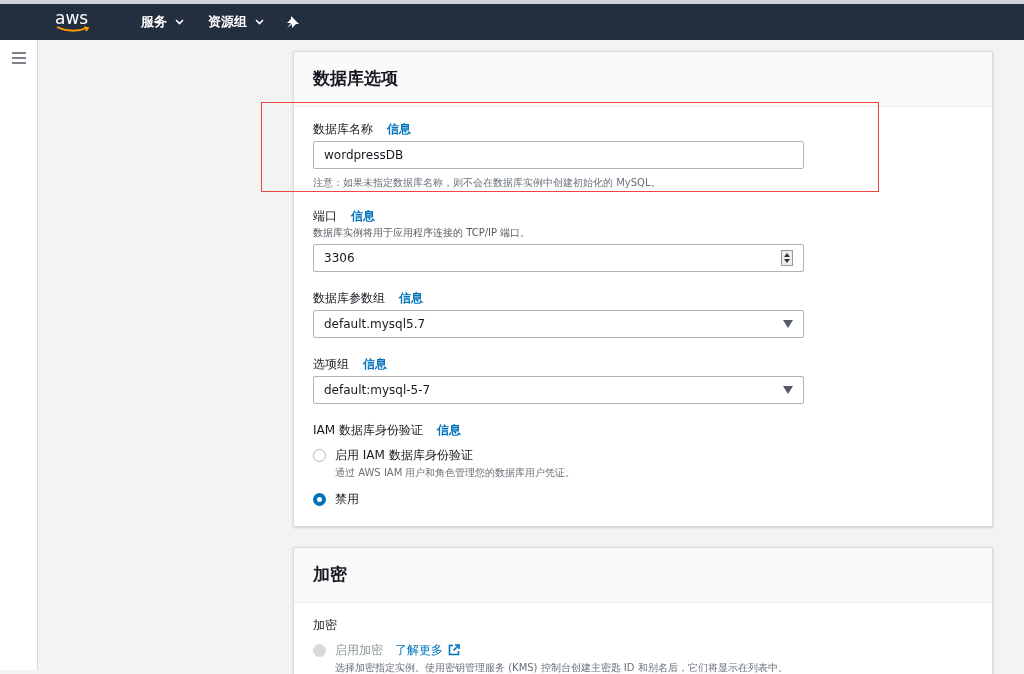 The width and height of the screenshot is (1024, 674). I want to click on field-label: 选项组, so click(331, 364).